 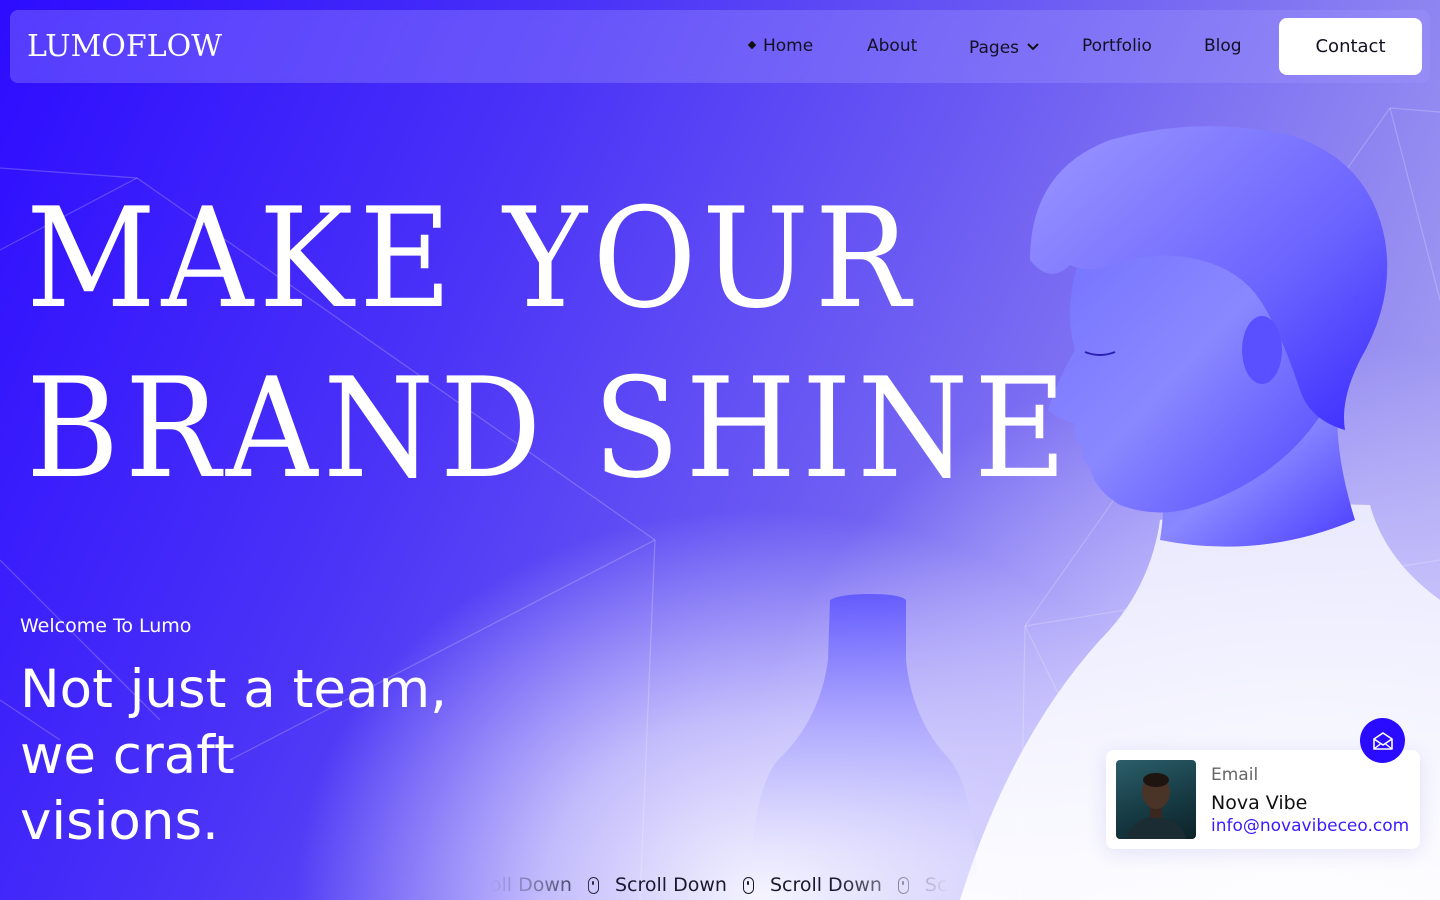 I want to click on nav-item-blog: Blog, so click(x=1223, y=46).